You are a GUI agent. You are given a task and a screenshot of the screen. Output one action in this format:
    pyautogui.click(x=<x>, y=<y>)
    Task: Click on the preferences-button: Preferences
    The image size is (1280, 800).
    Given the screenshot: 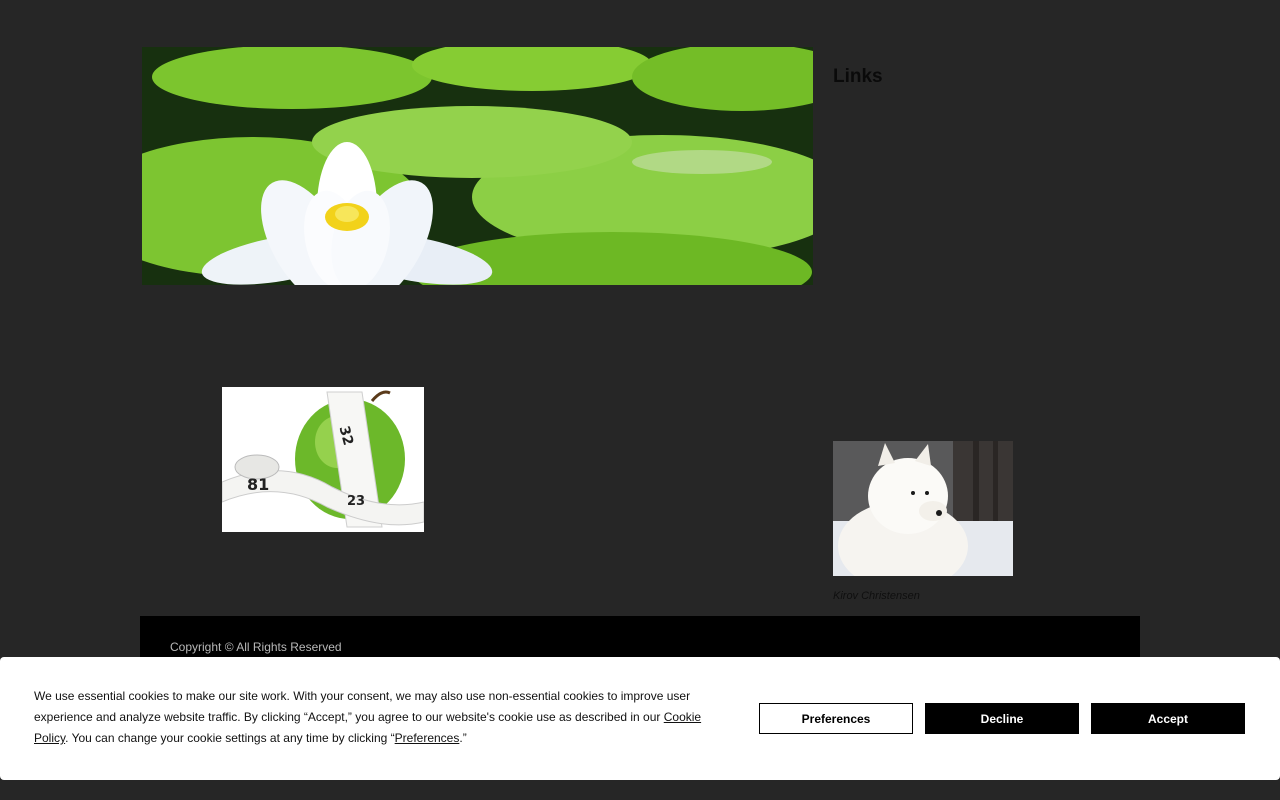 What is the action you would take?
    pyautogui.click(x=836, y=718)
    